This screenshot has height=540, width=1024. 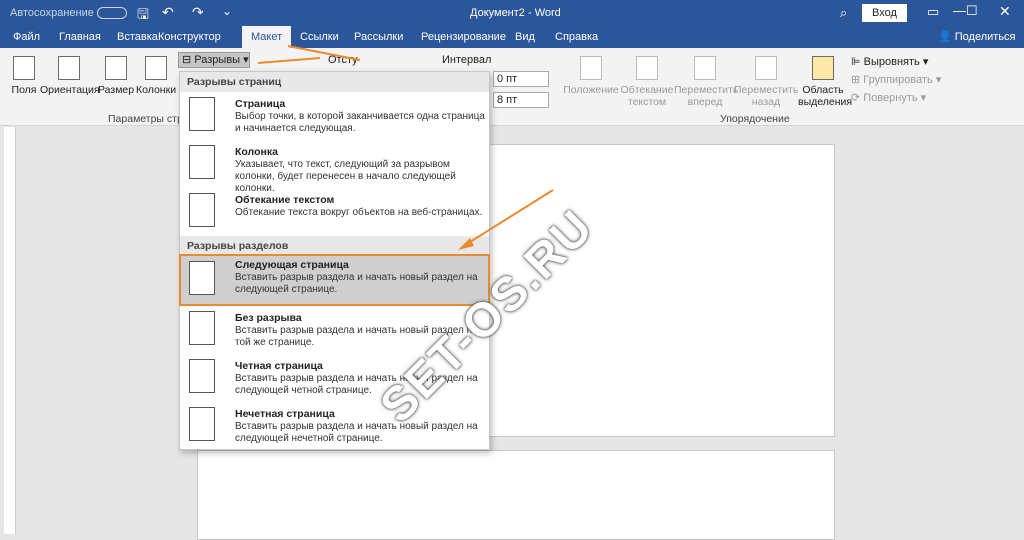 What do you see at coordinates (324, 53) in the screenshot?
I see `arrow-to-layout-tab` at bounding box center [324, 53].